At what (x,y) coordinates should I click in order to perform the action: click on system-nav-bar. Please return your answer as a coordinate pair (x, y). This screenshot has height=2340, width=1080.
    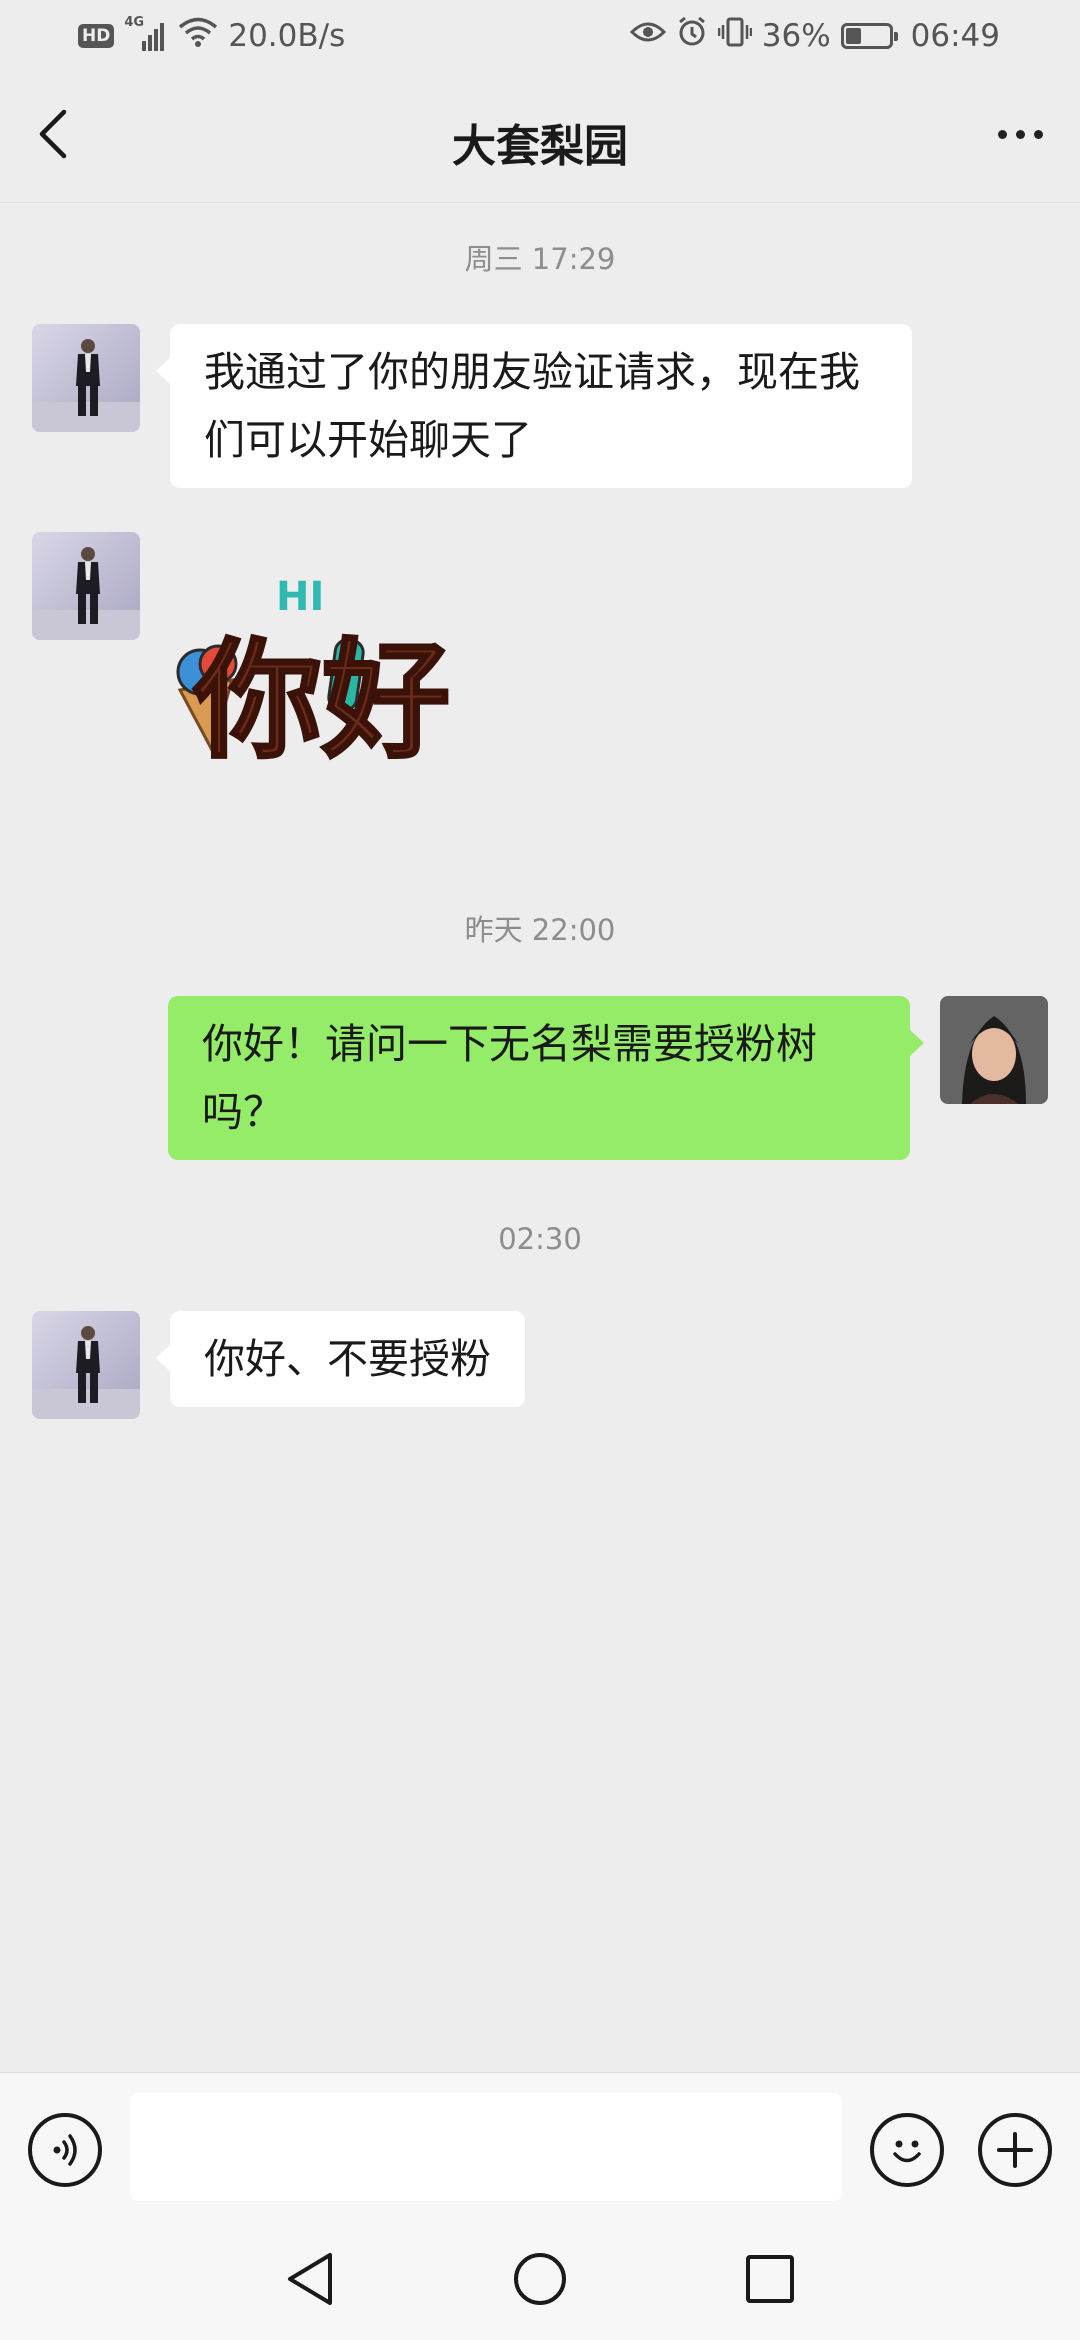
    Looking at the image, I should click on (540, 2281).